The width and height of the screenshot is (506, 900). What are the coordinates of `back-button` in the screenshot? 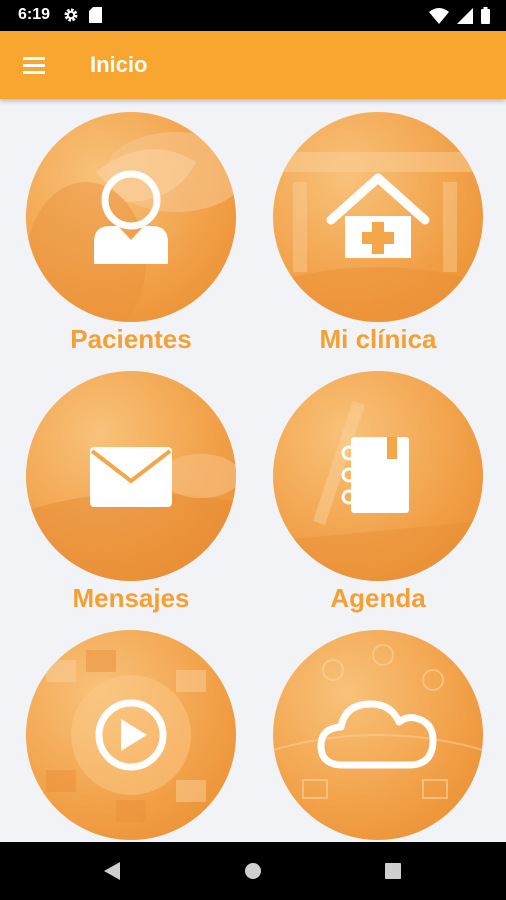 It's located at (112, 871).